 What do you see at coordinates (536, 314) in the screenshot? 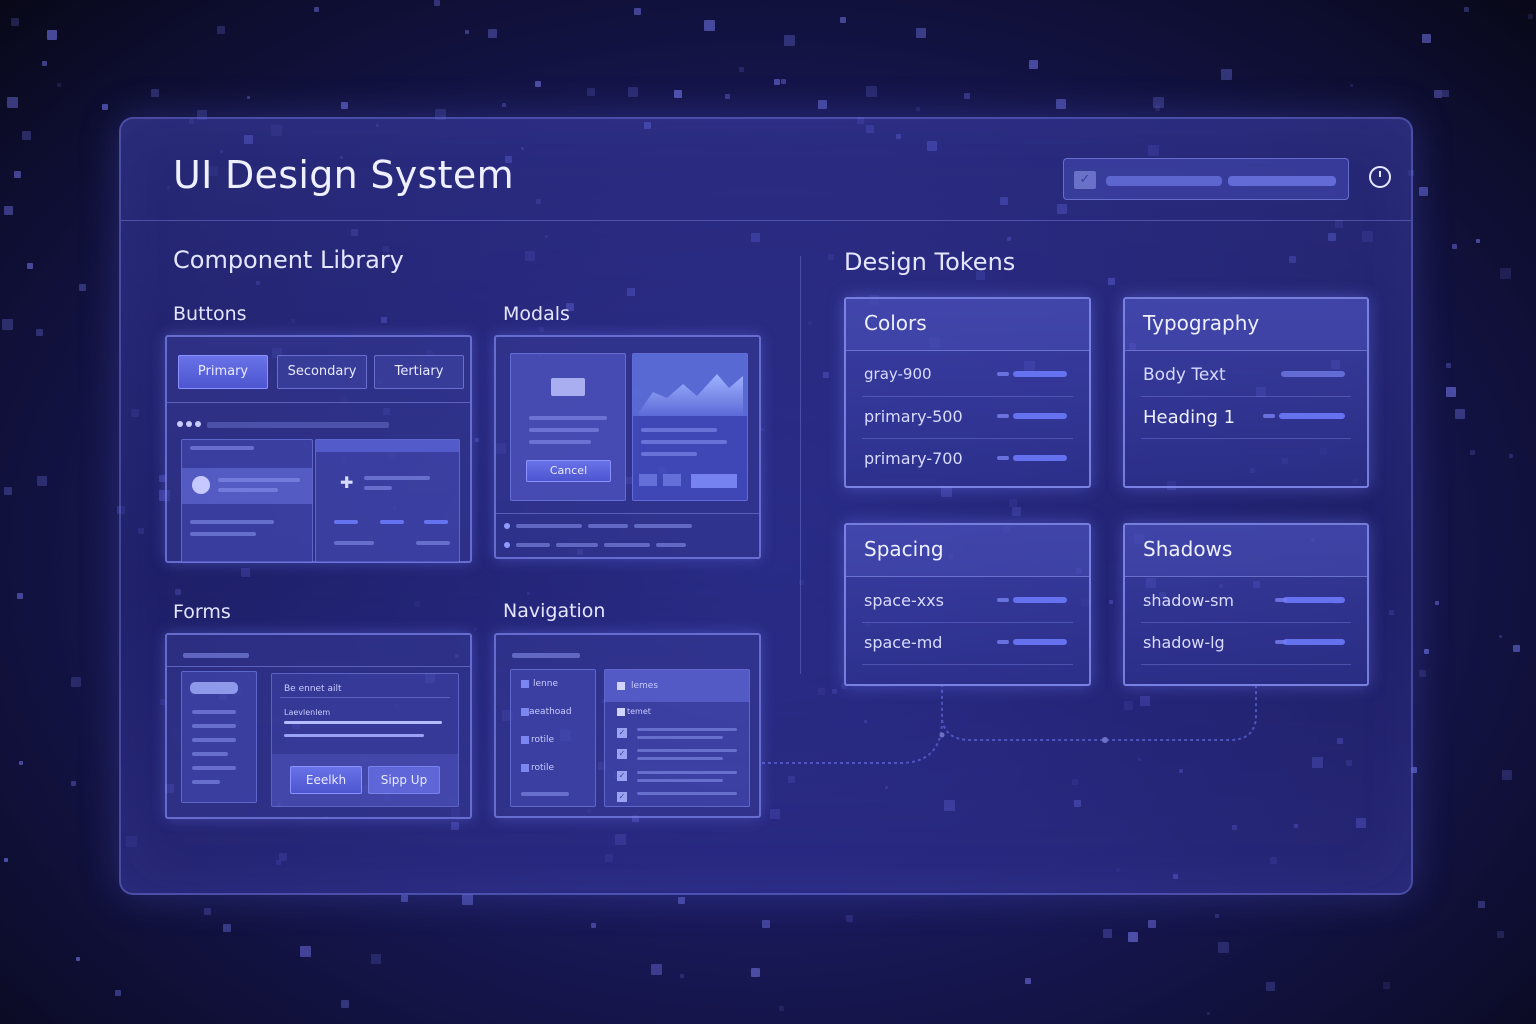
I see `modals-section-title: Modals` at bounding box center [536, 314].